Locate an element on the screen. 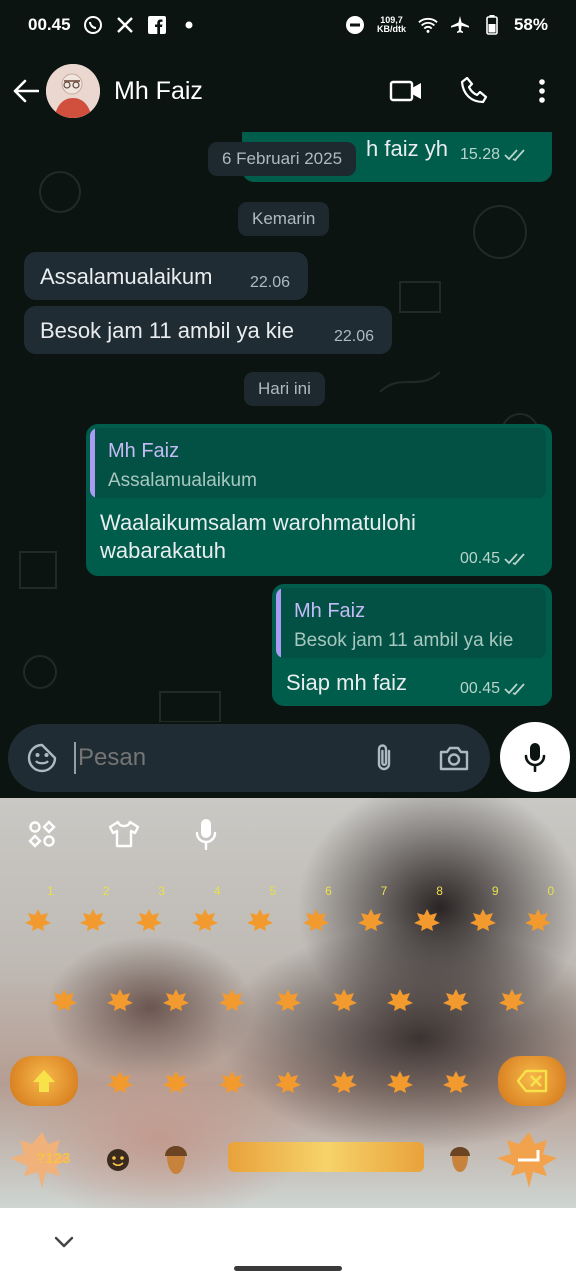  message-text: Assalamualaikum is located at coordinates (126, 276).